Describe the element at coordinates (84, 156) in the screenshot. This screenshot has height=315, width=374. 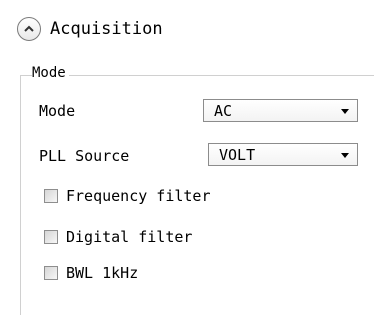
I see `pll-source-label: PLL Source` at that location.